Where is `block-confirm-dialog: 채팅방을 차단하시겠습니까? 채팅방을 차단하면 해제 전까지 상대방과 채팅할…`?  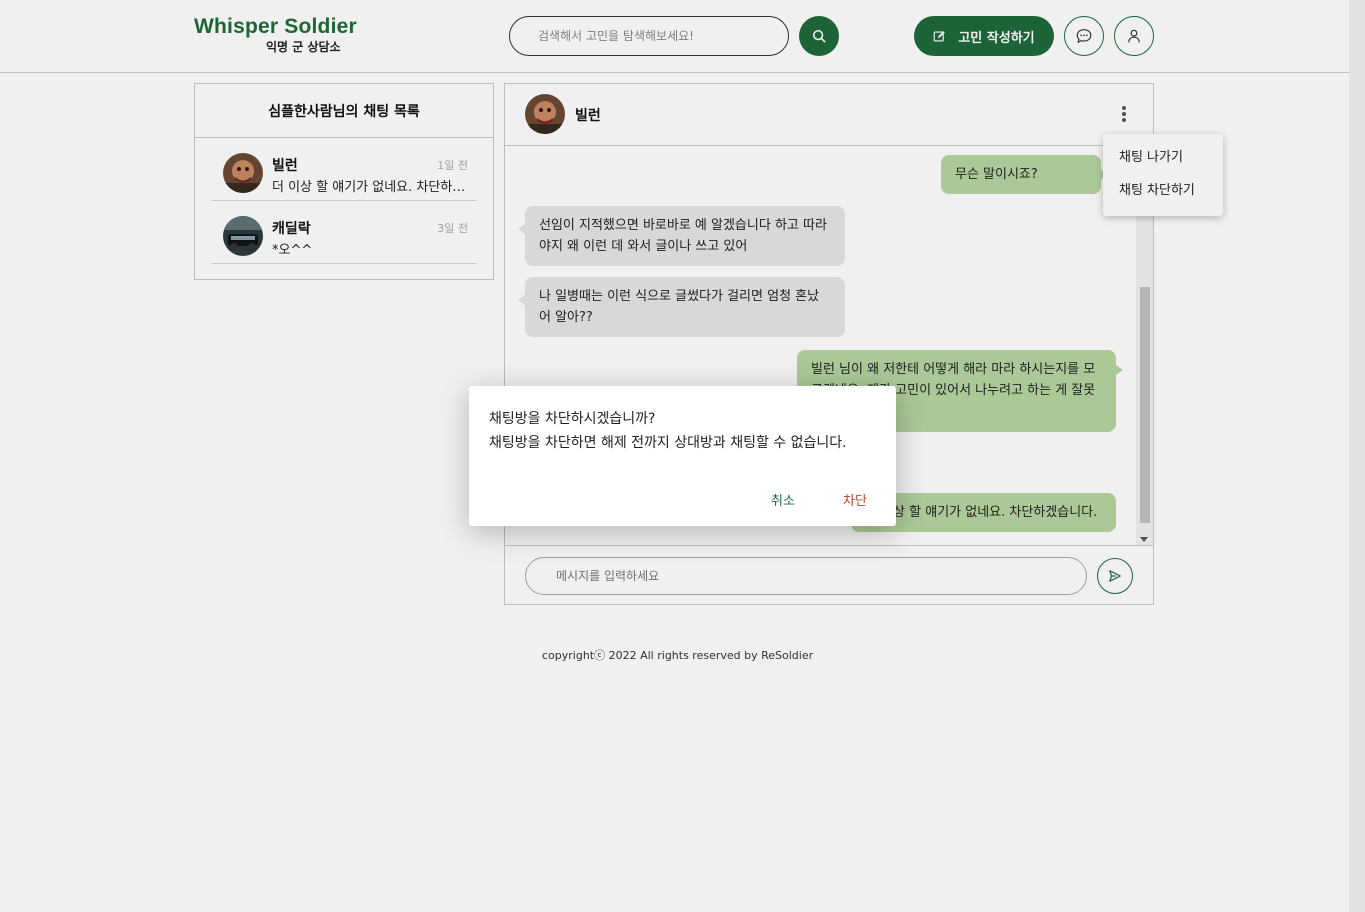
block-confirm-dialog: 채팅방을 차단하시겠습니까? 채팅방을 차단하면 해제 전까지 상대방과 채팅할… is located at coordinates (682, 456).